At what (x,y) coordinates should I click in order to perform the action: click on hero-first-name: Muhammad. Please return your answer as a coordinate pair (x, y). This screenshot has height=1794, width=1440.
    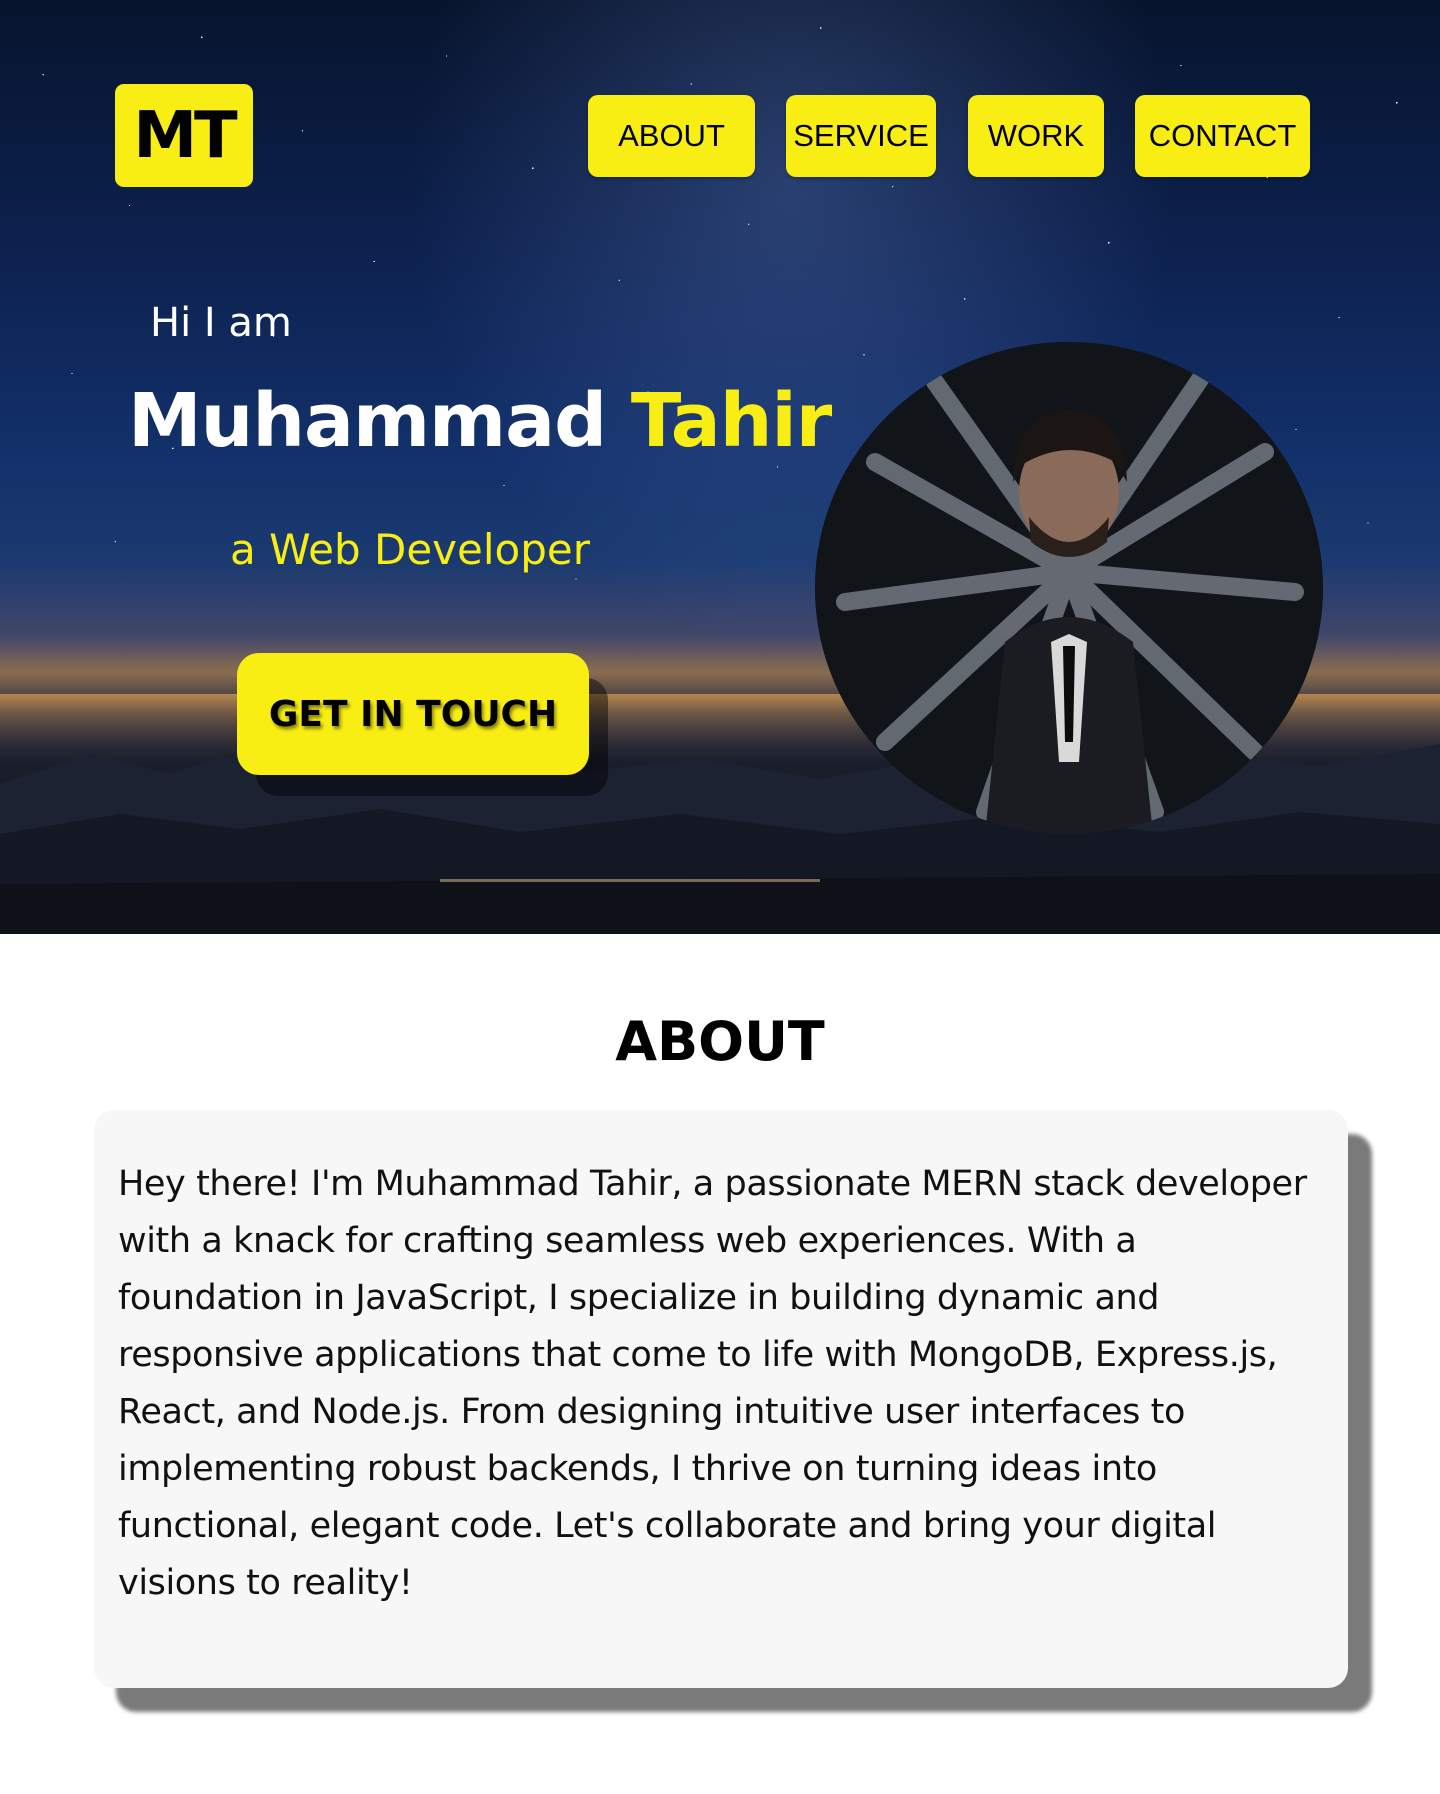
    Looking at the image, I should click on (367, 421).